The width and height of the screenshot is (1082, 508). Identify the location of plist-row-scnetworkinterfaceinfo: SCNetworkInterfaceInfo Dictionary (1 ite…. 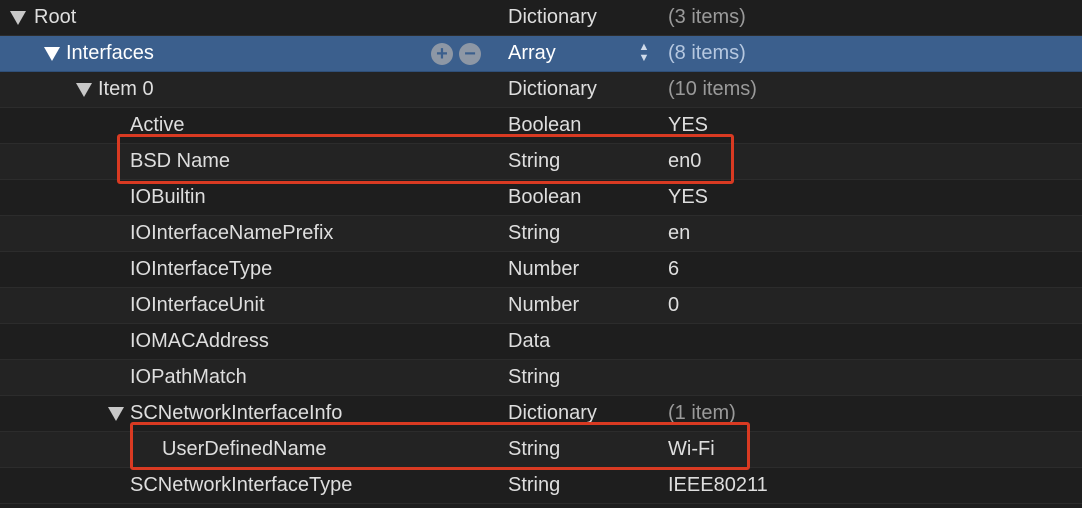
(541, 414).